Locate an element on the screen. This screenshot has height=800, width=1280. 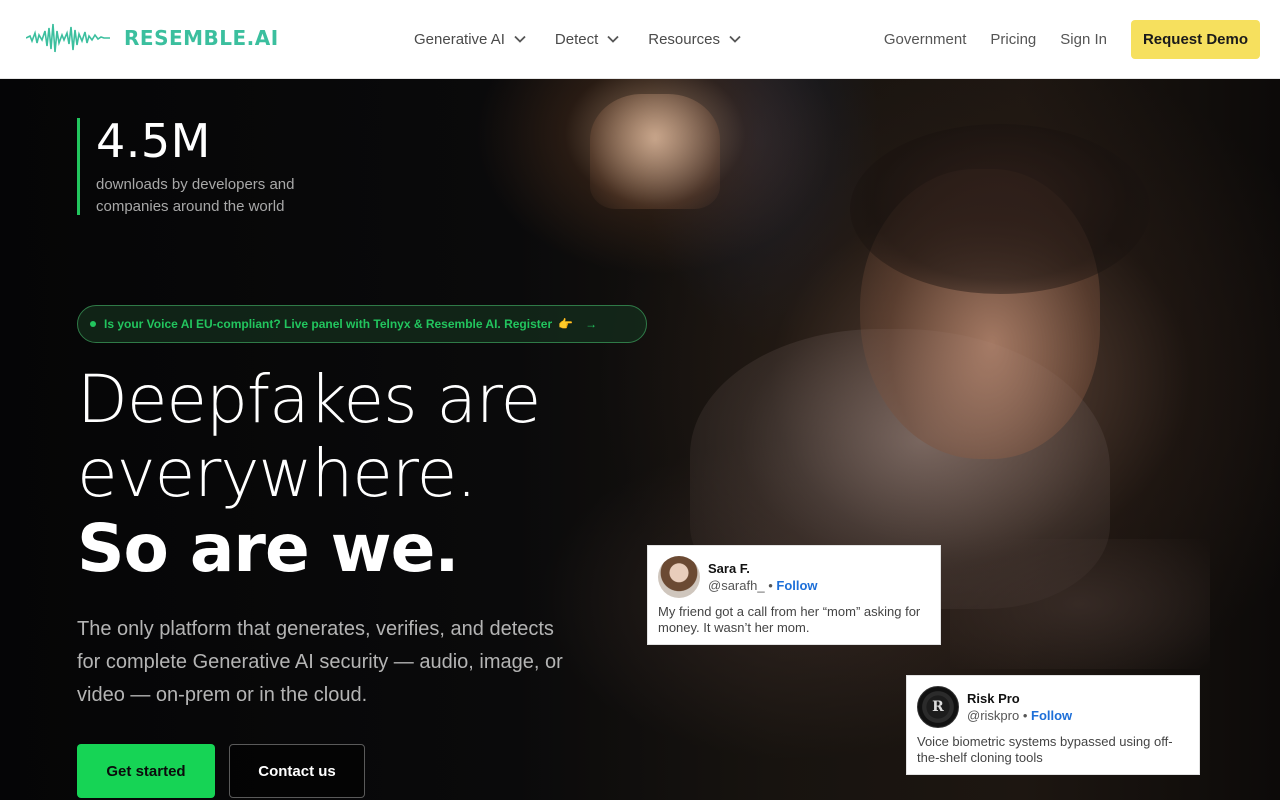
card-author-name: Risk Pro is located at coordinates (993, 698).